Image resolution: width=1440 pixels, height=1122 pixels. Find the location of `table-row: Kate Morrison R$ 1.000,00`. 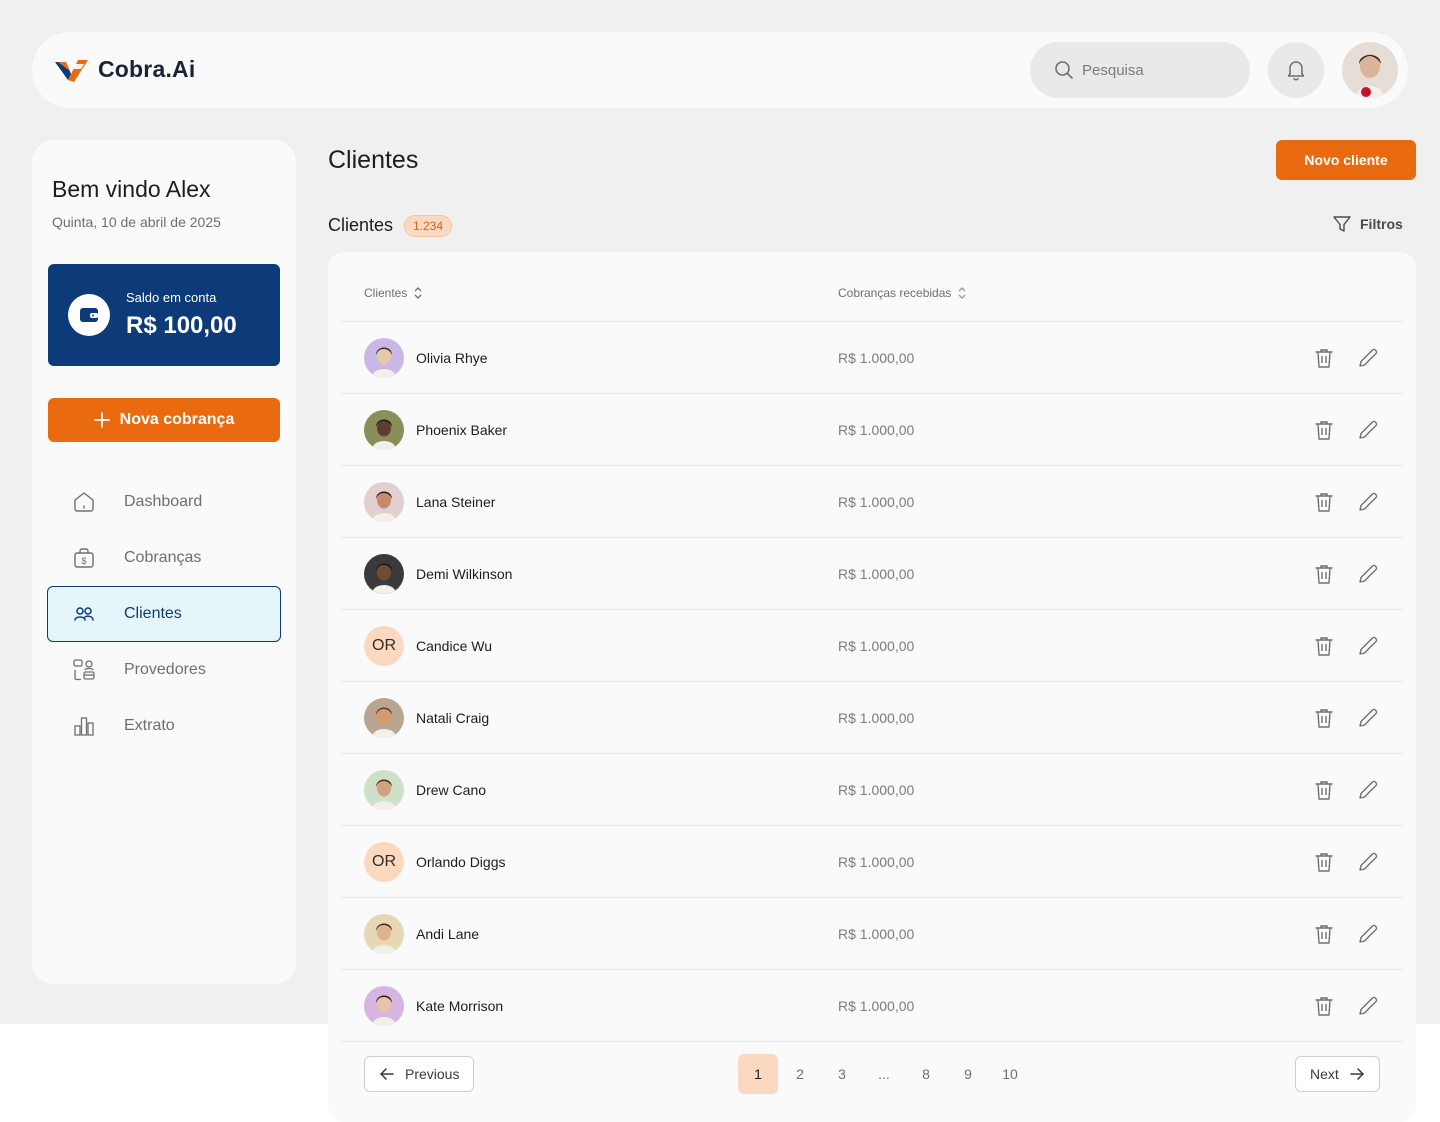

table-row: Kate Morrison R$ 1.000,00 is located at coordinates (872, 1006).